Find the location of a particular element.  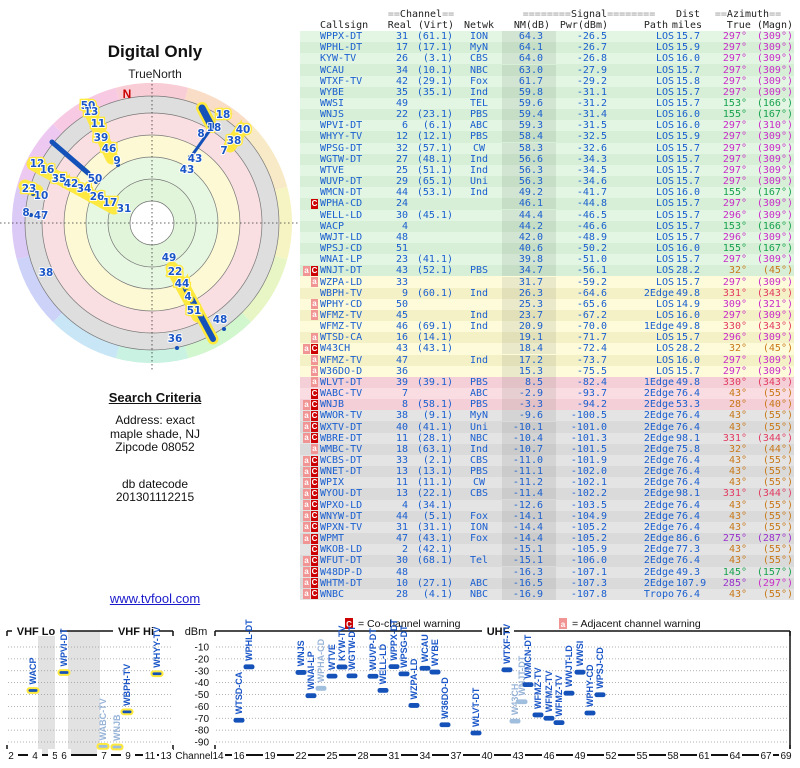

channel-label: 4 is located at coordinates (187, 297).